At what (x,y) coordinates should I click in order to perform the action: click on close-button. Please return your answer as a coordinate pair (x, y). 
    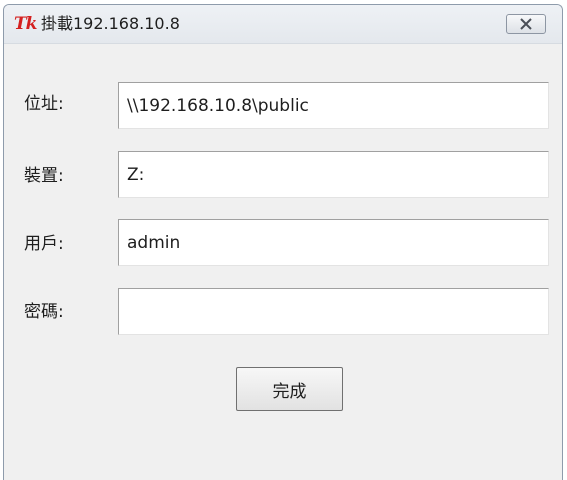
    Looking at the image, I should click on (526, 24).